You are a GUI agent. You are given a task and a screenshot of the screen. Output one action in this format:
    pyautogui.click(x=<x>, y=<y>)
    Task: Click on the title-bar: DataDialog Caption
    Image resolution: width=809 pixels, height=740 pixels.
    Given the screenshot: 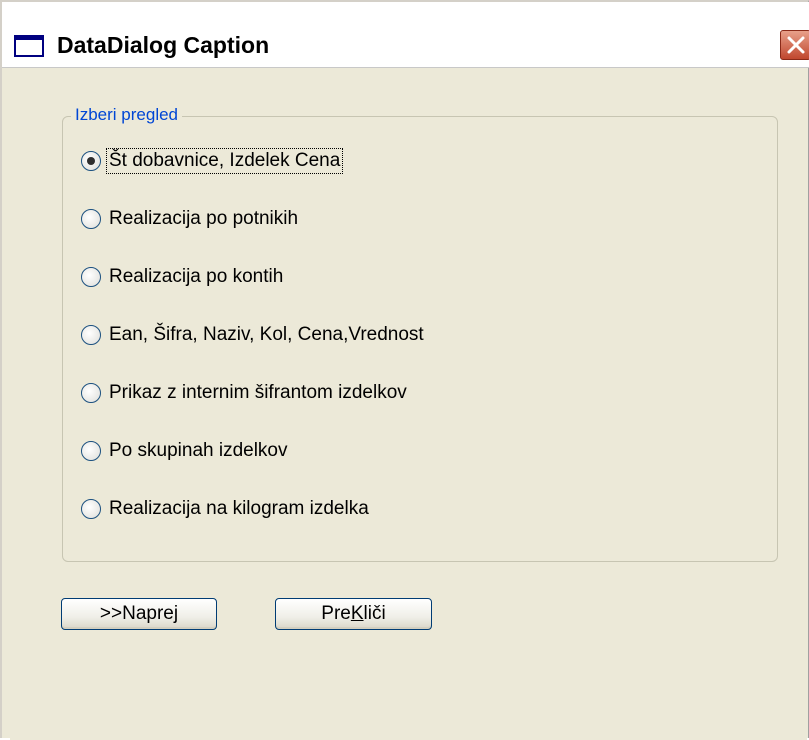 What is the action you would take?
    pyautogui.click(x=405, y=35)
    